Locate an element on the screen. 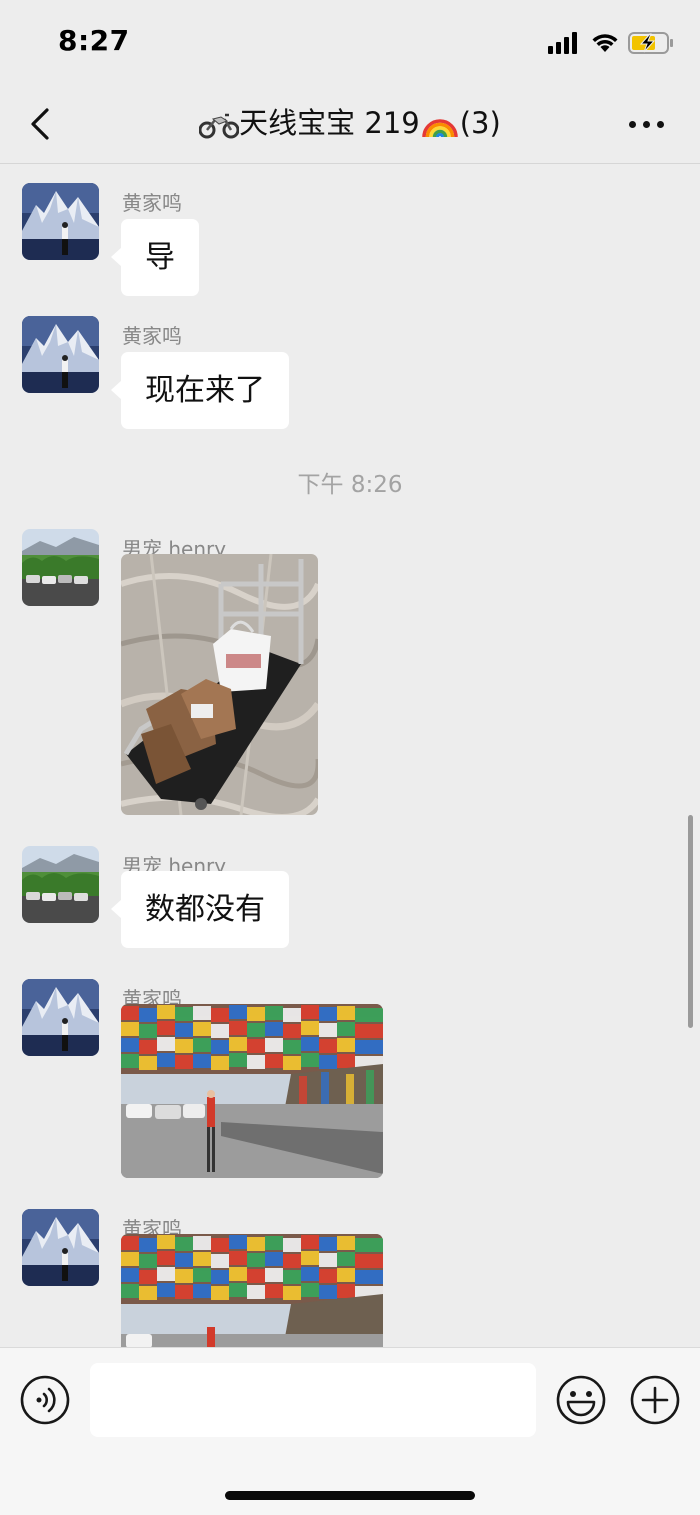 This screenshot has width=700, height=1515. status-bar: 8:27 is located at coordinates (350, 43).